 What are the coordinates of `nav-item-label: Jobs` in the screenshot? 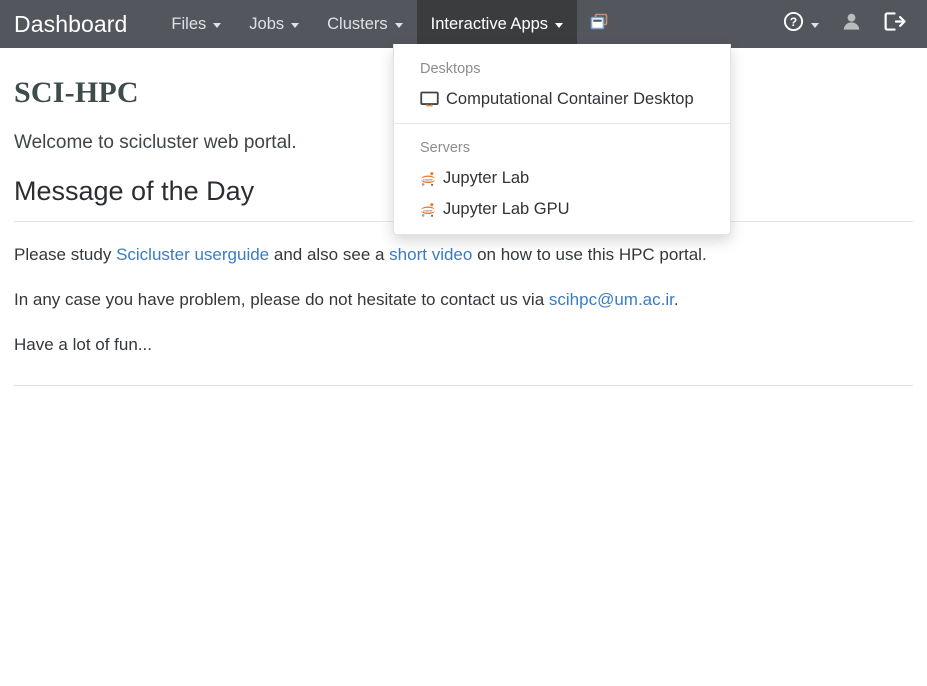 It's located at (267, 23).